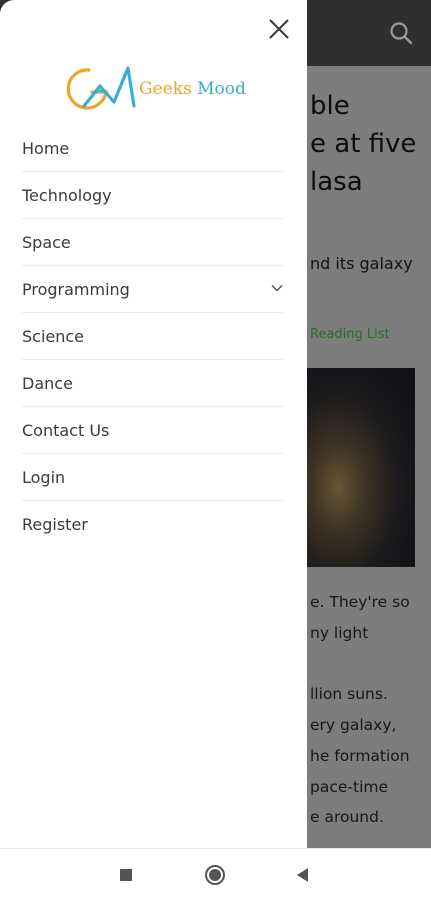 The image size is (431, 901). What do you see at coordinates (361, 263) in the screenshot?
I see `article-subtitle-text: nd its galaxy` at bounding box center [361, 263].